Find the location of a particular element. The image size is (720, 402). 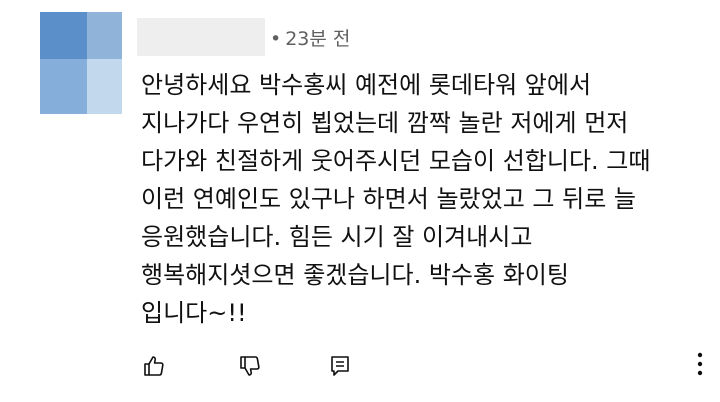

avatar is located at coordinates (81, 63).